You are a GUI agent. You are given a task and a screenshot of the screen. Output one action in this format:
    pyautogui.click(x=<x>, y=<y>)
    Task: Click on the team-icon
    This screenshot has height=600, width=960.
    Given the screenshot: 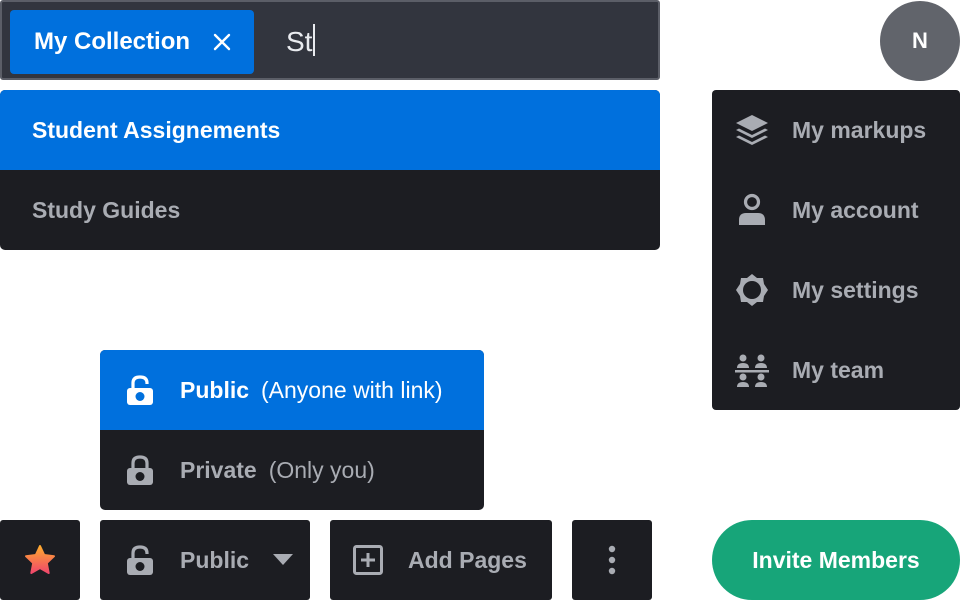 What is the action you would take?
    pyautogui.click(x=752, y=370)
    